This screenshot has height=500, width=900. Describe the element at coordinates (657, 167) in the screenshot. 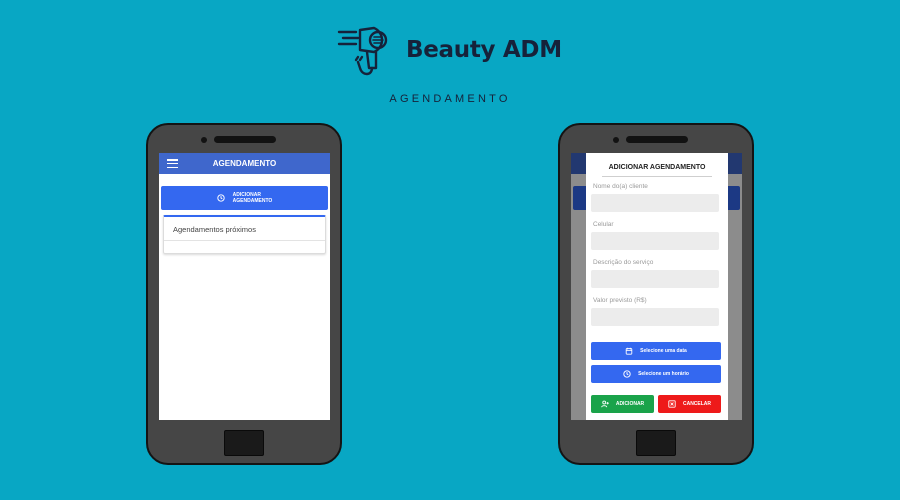

I see `modal-title: ADICIONAR AGENDAMENTO` at that location.